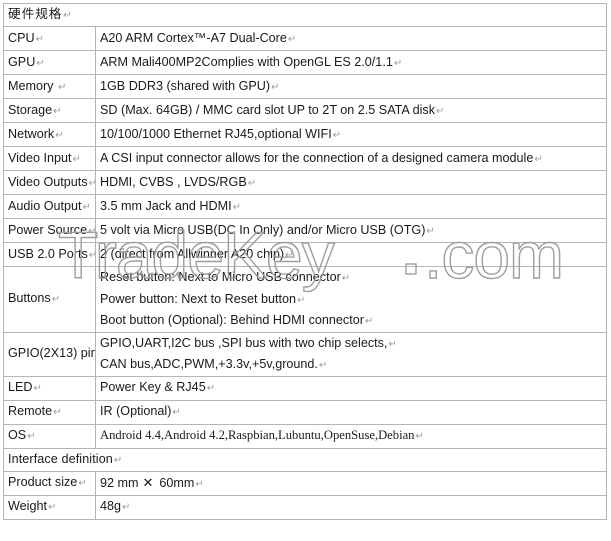 The image size is (611, 541). I want to click on row-label-led: LED↵, so click(49, 388).